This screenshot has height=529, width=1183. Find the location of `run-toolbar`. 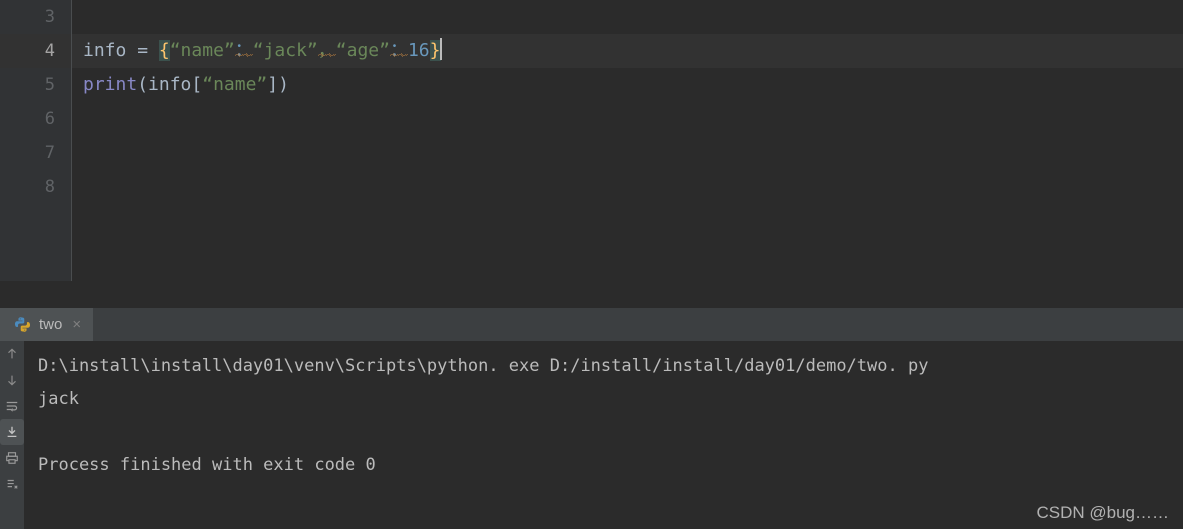

run-toolbar is located at coordinates (12, 435).